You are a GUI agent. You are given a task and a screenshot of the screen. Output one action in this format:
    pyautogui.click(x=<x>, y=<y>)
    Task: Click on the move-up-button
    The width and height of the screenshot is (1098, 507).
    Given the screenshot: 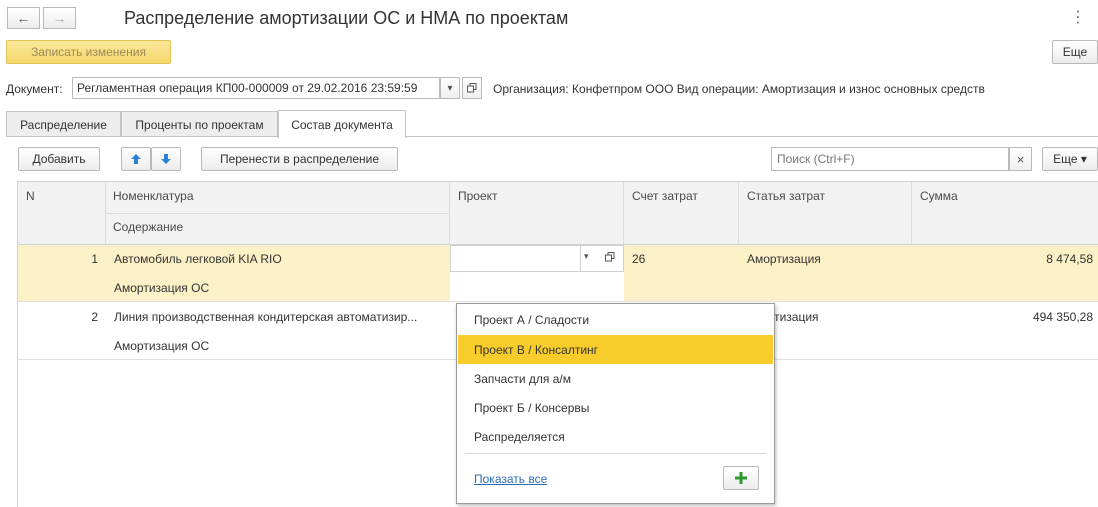 What is the action you would take?
    pyautogui.click(x=136, y=159)
    